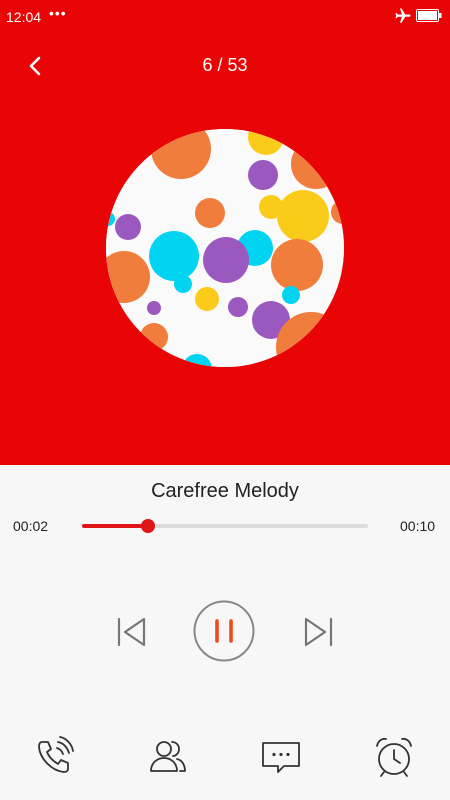  What do you see at coordinates (147, 526) in the screenshot?
I see `seek-bar-handle` at bounding box center [147, 526].